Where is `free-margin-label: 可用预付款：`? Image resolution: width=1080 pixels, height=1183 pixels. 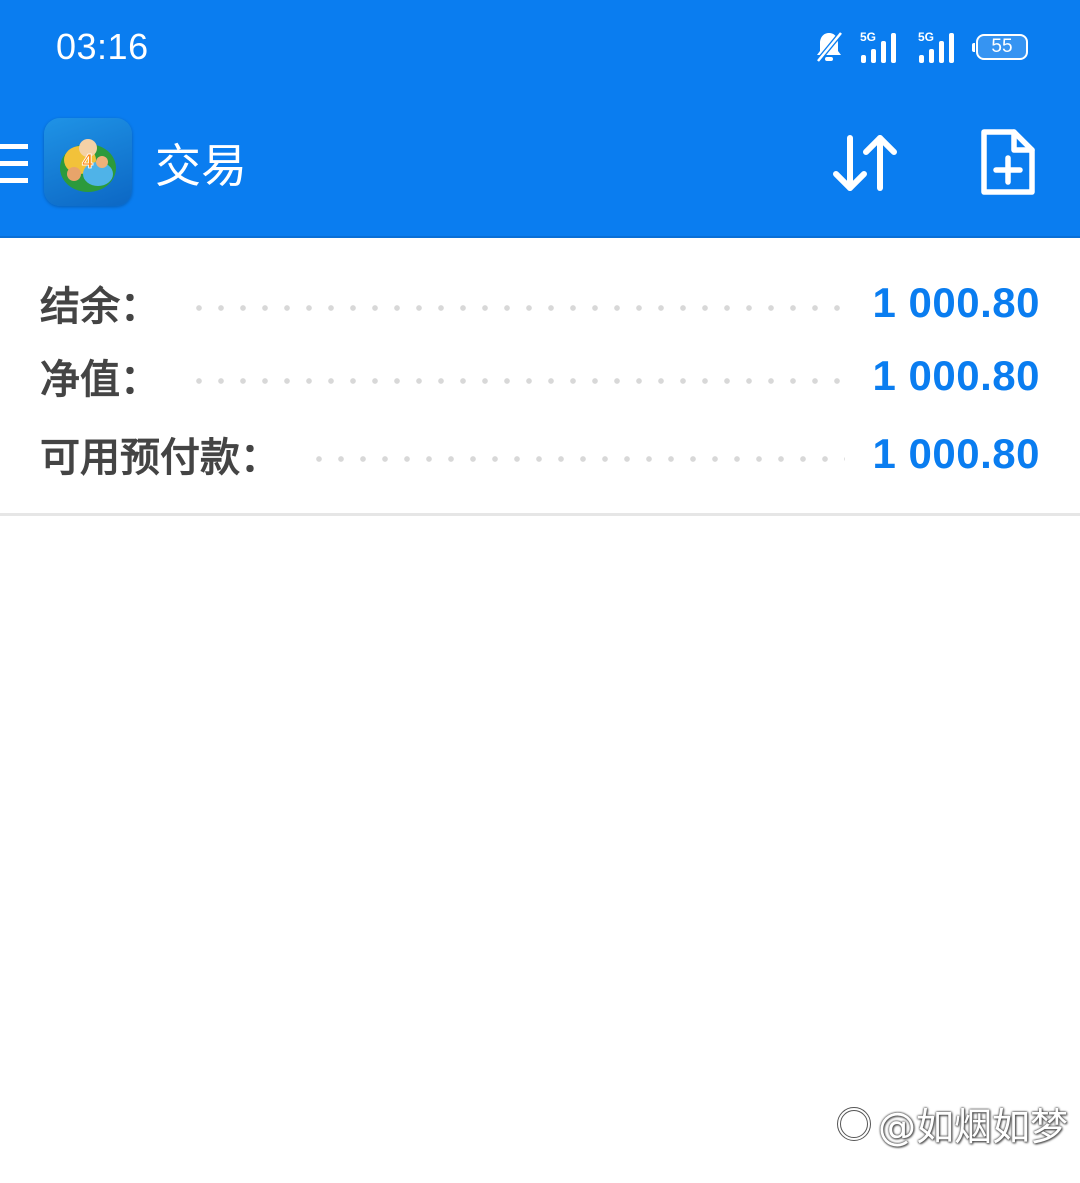 free-margin-label: 可用预付款： is located at coordinates (160, 458).